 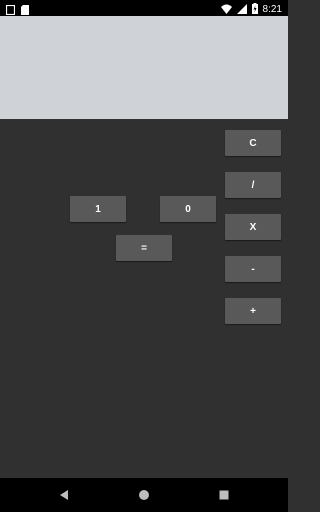 I want to click on clear-button: C, so click(x=253, y=143).